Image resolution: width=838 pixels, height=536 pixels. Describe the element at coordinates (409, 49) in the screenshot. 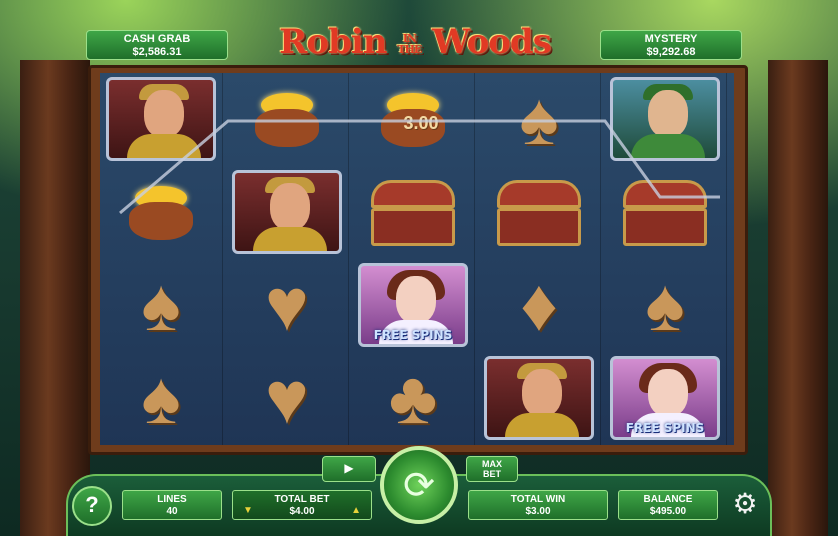

I see `logo-small-bottom: THE` at that location.